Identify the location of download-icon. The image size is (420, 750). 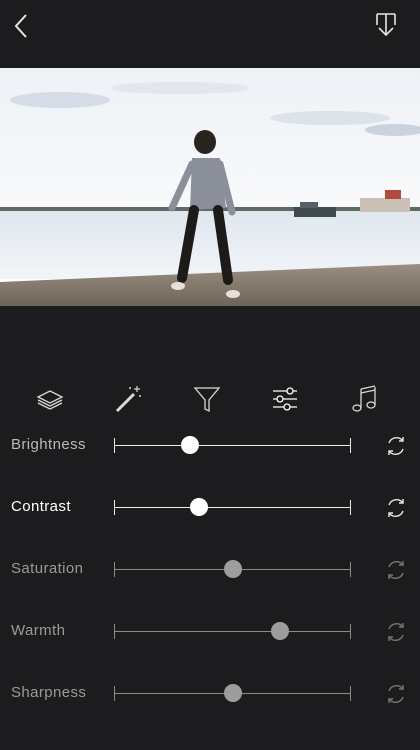
(386, 25).